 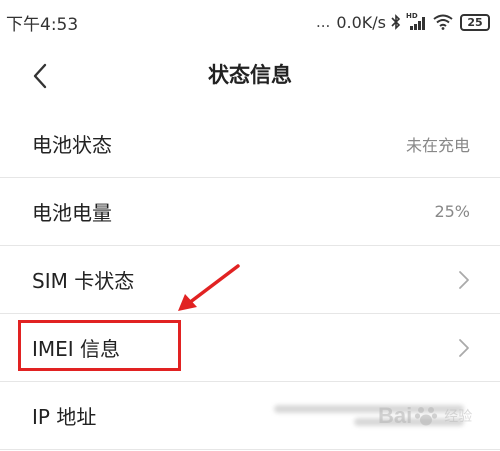 What do you see at coordinates (42, 24) in the screenshot?
I see `status-time: 下午4:53` at bounding box center [42, 24].